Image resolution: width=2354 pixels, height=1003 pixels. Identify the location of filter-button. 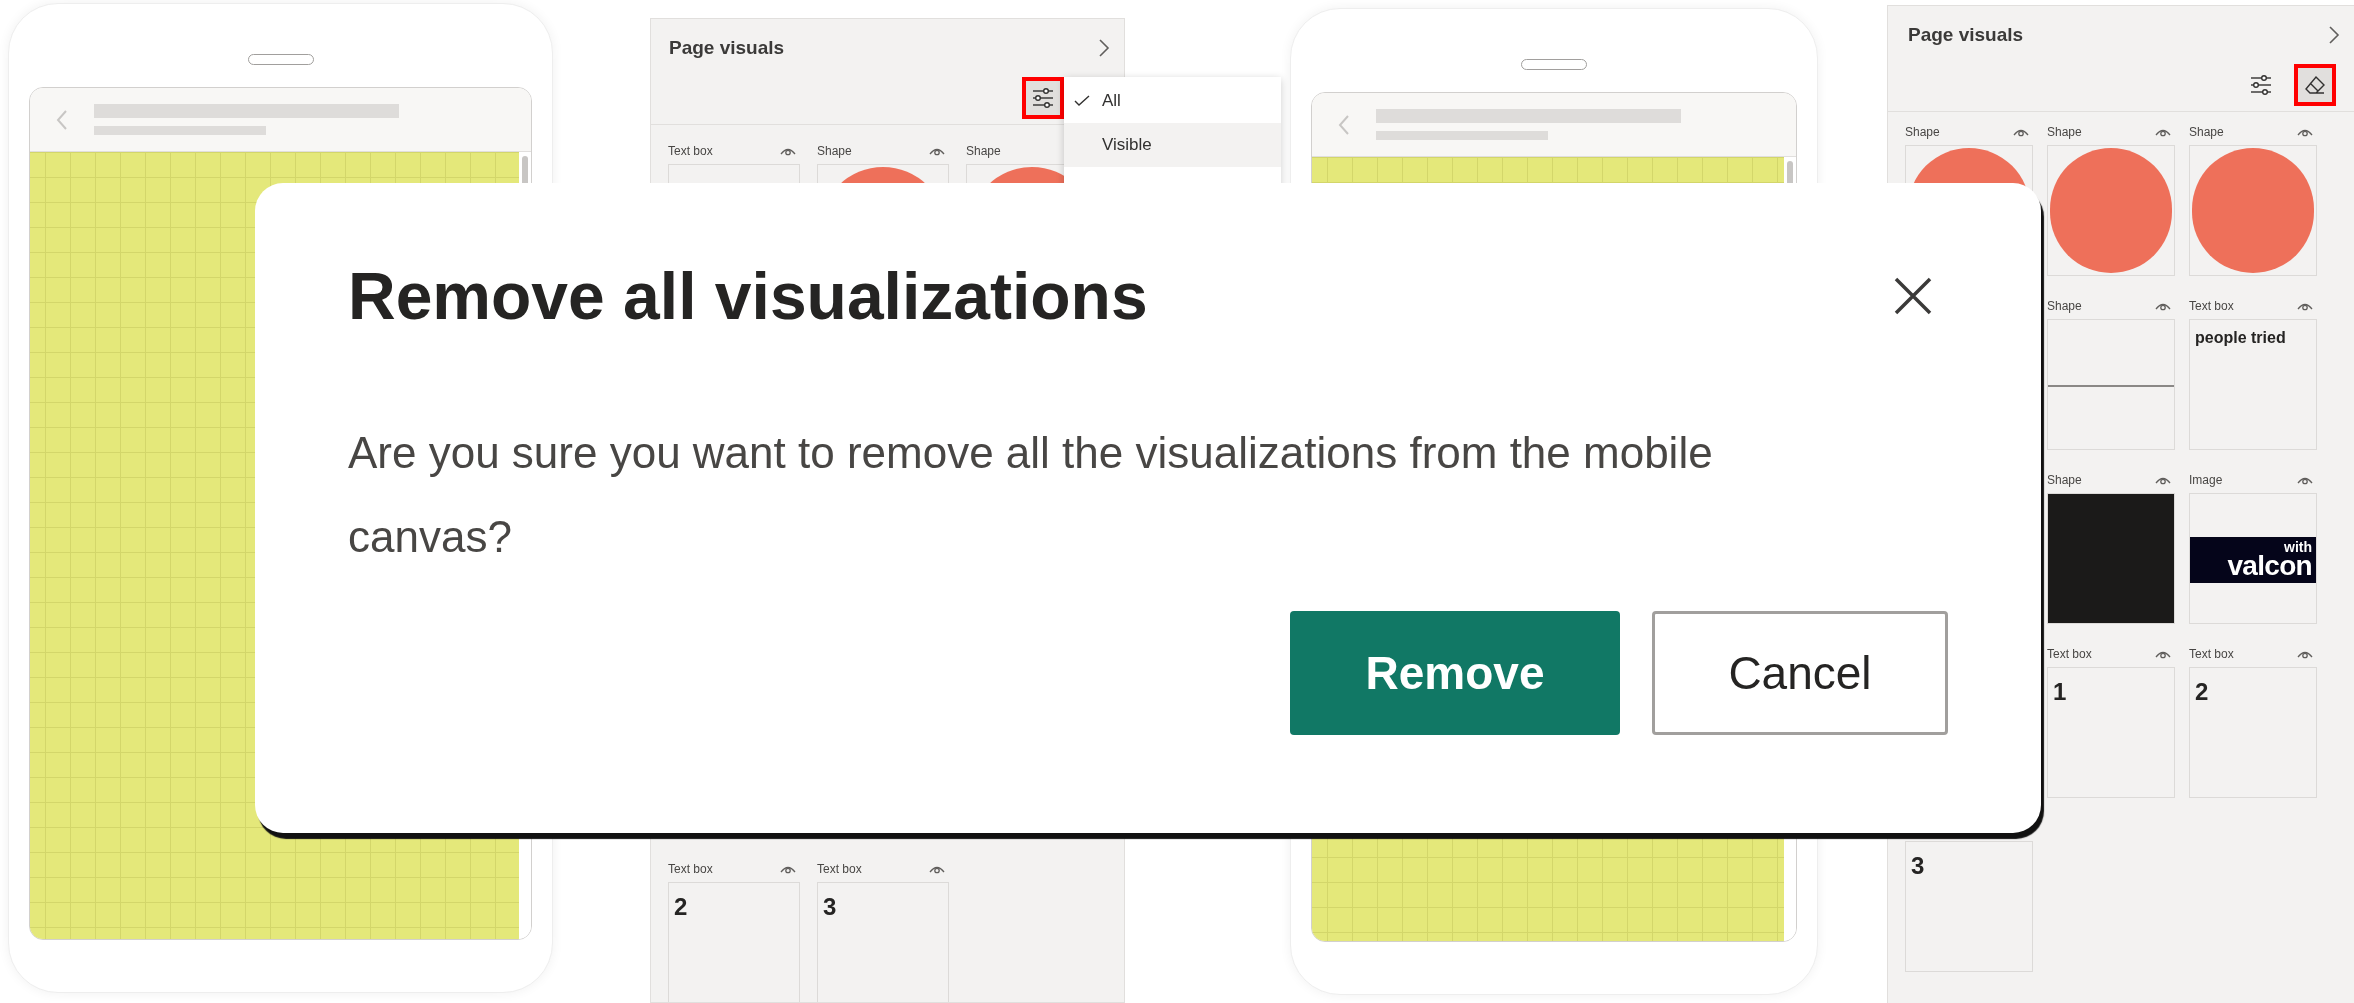
(1043, 97).